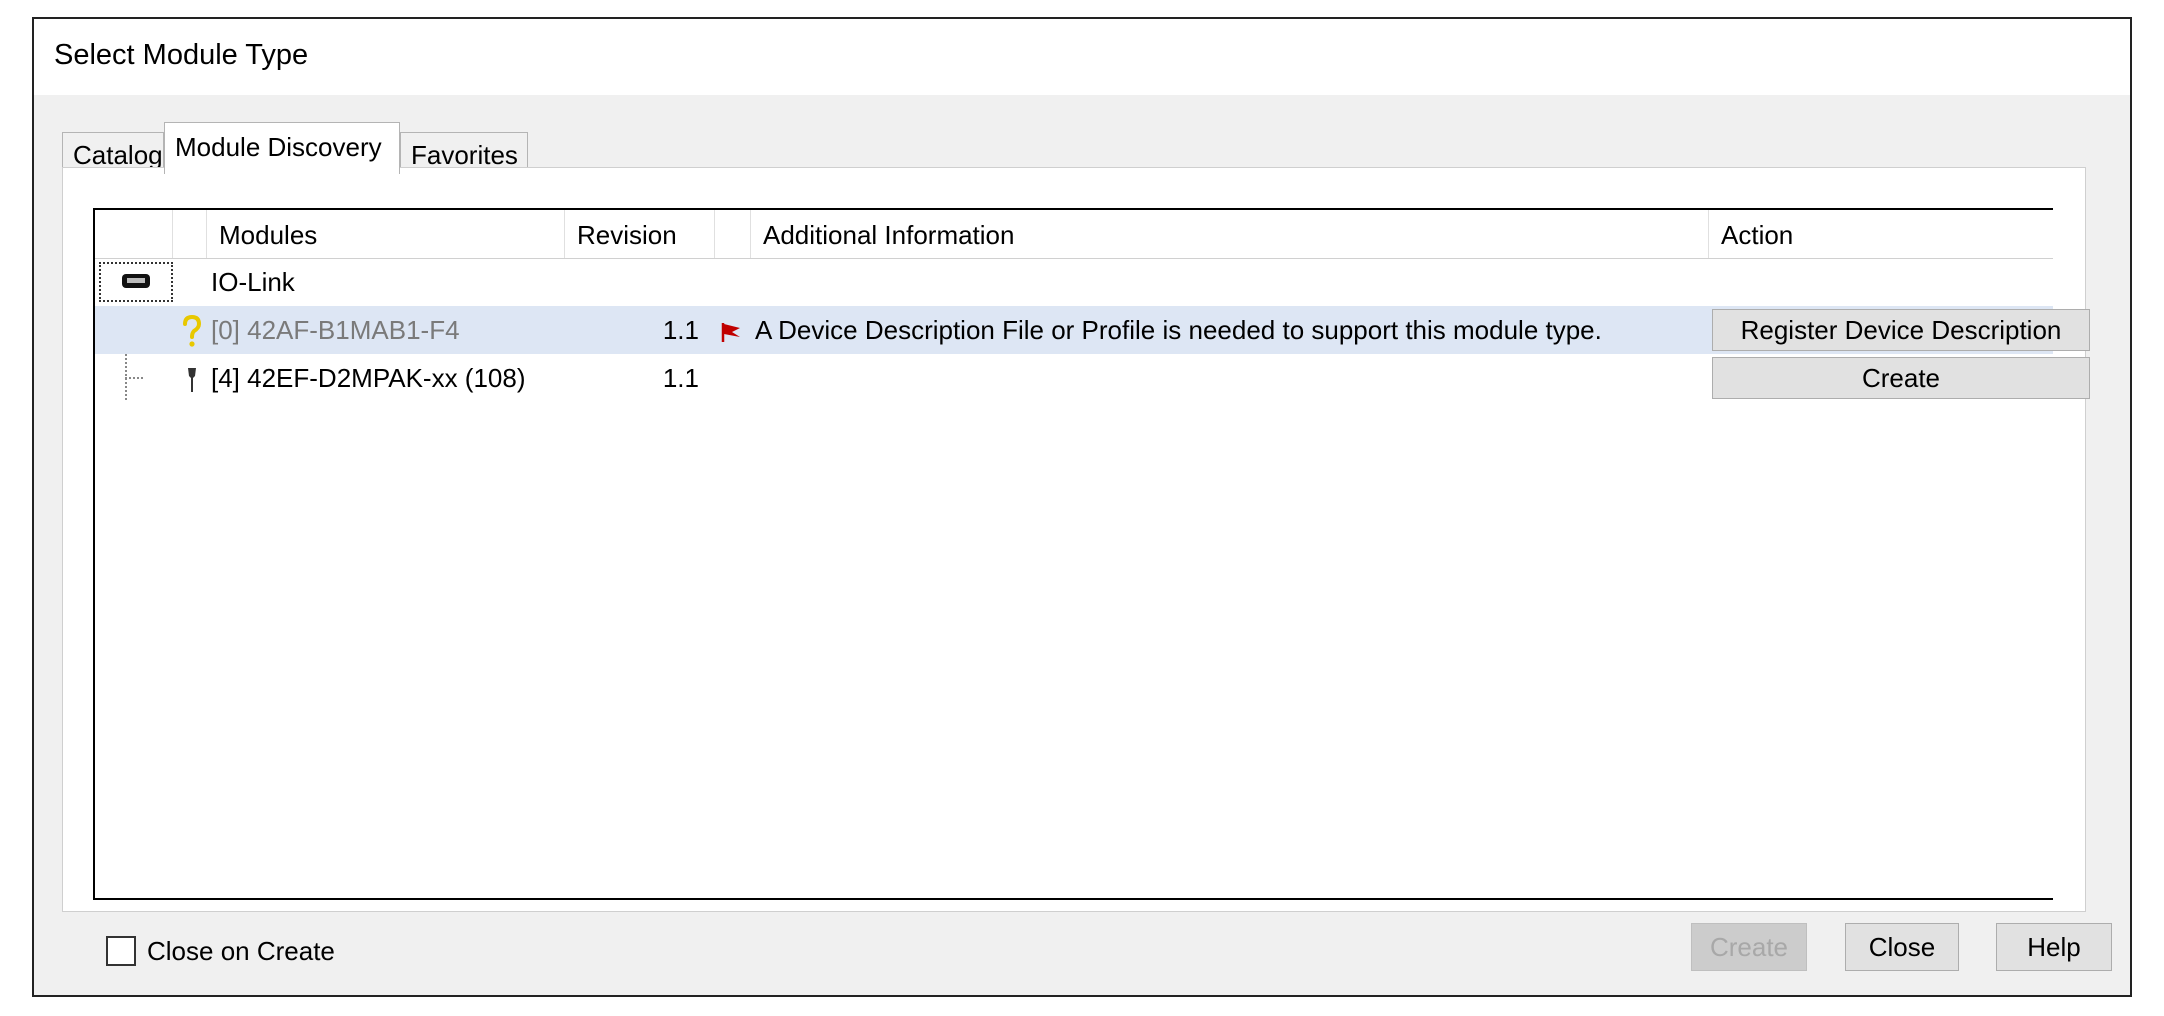 This screenshot has height=1016, width=2164. Describe the element at coordinates (464, 152) in the screenshot. I see `tab-favorites: Favorites` at that location.